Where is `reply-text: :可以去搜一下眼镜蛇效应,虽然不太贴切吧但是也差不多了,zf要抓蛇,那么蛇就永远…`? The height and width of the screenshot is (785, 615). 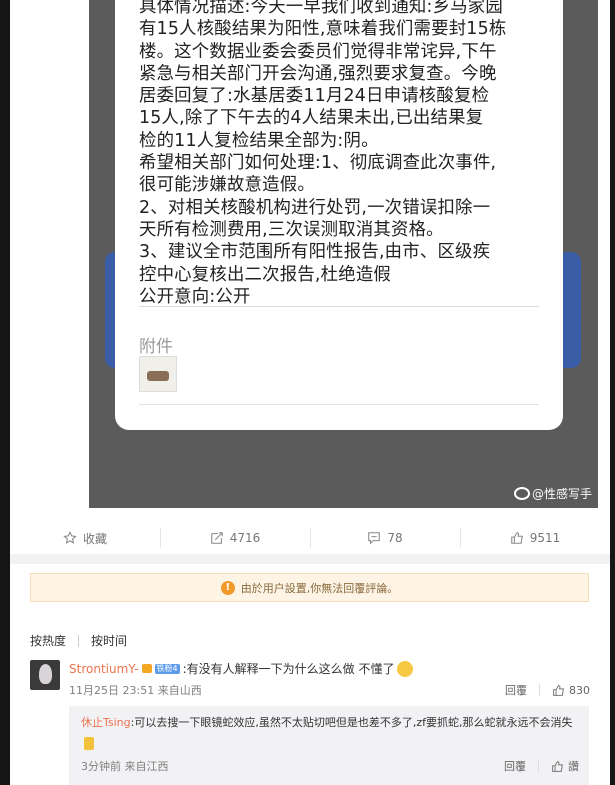 reply-text: :可以去搜一下眼镜蛇效应,虽然不太贴切吧但是也差不多了,zf要抓蛇,那么蛇就永远… is located at coordinates (351, 722).